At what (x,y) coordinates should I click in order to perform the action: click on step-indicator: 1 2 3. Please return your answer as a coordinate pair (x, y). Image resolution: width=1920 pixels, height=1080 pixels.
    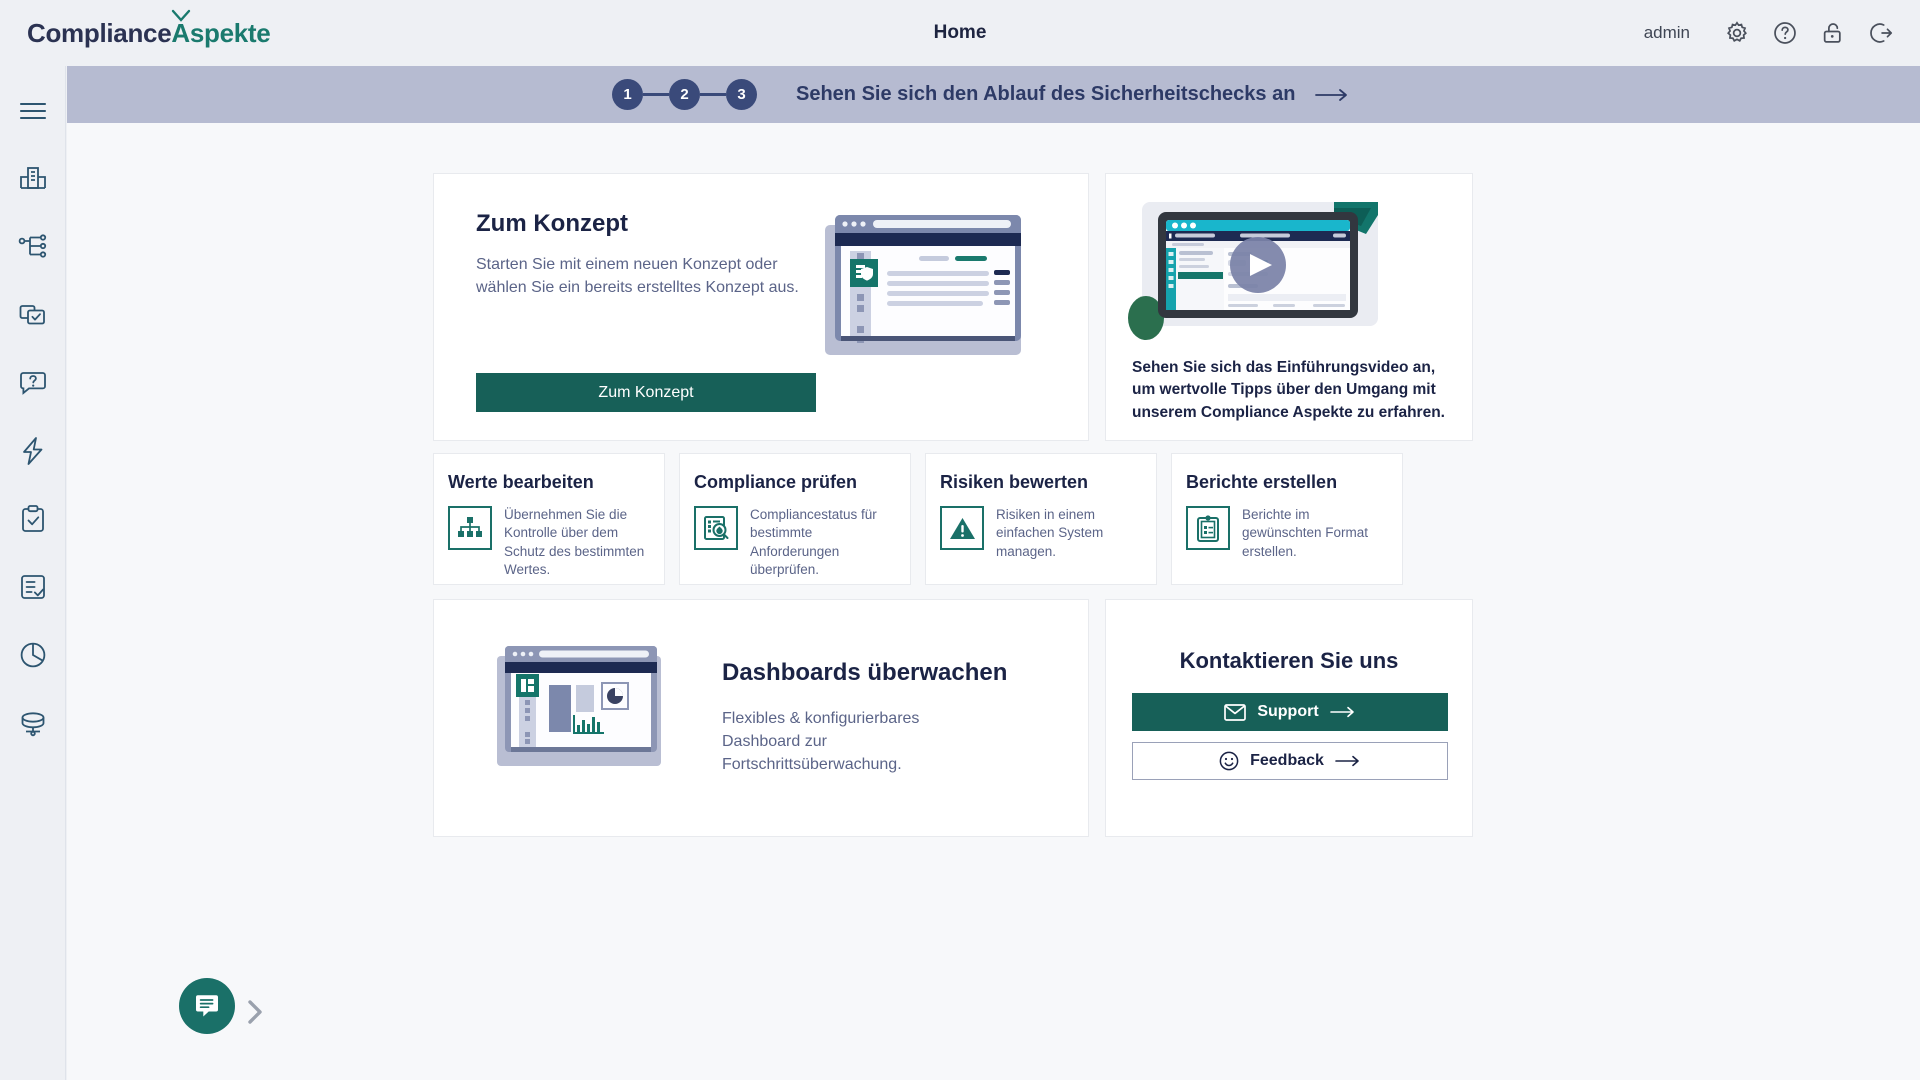
    Looking at the image, I should click on (684, 94).